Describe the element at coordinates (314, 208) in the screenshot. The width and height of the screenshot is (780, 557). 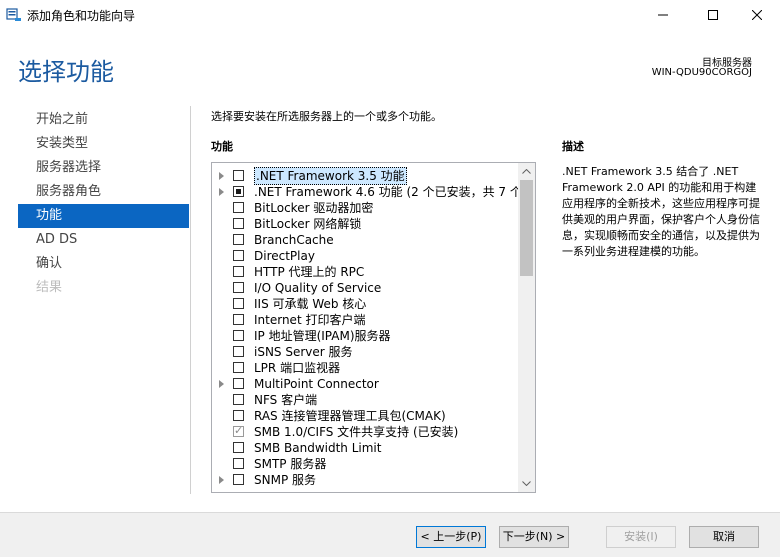
I see `feature-label: BitLocker 驱动器加密` at that location.